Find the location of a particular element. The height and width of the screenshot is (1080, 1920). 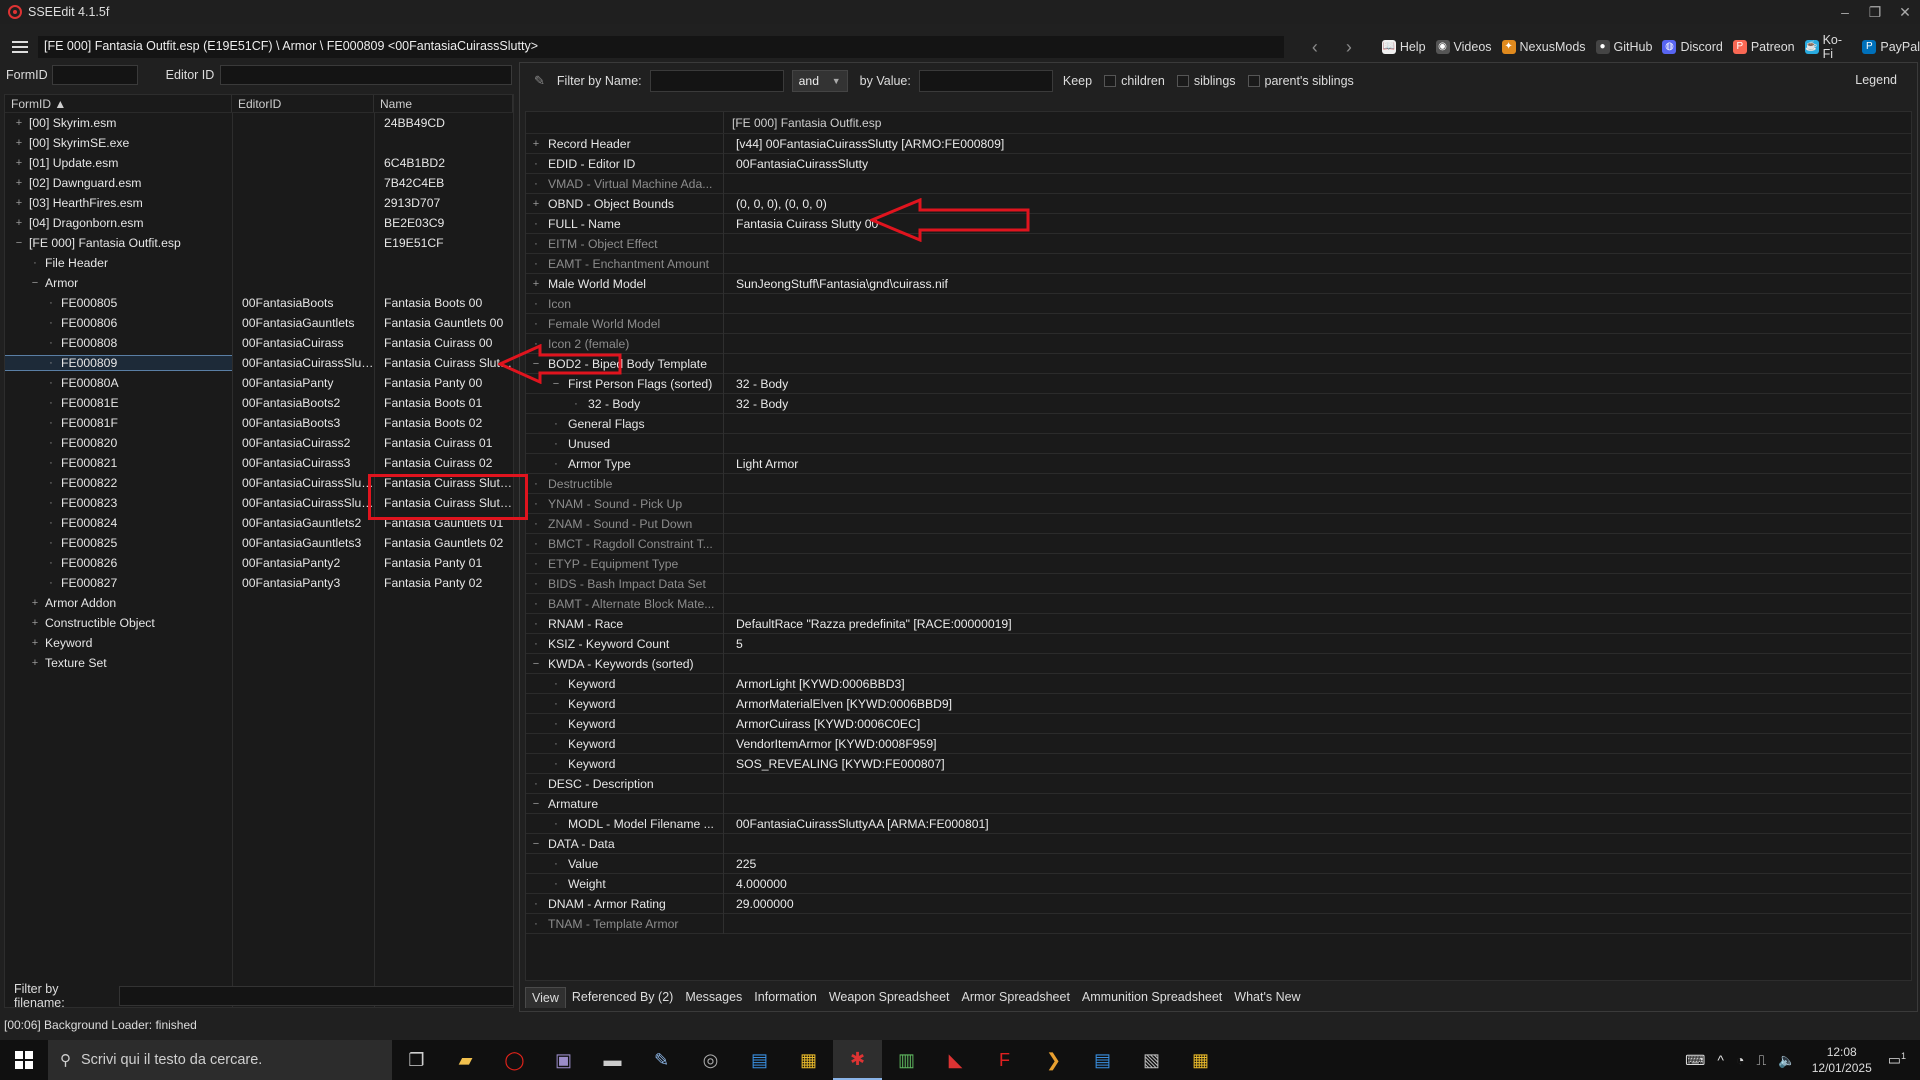

keyboard-icon: ⌨ is located at coordinates (1695, 1060).